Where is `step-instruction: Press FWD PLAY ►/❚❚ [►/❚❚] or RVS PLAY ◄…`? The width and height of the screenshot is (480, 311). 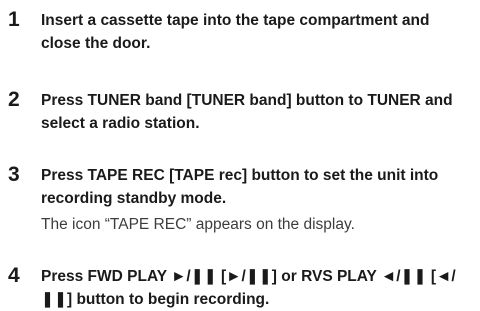
step-instruction: Press FWD PLAY ►/❚❚ [►/❚❚] or RVS PLAY ◄… is located at coordinates (248, 288).